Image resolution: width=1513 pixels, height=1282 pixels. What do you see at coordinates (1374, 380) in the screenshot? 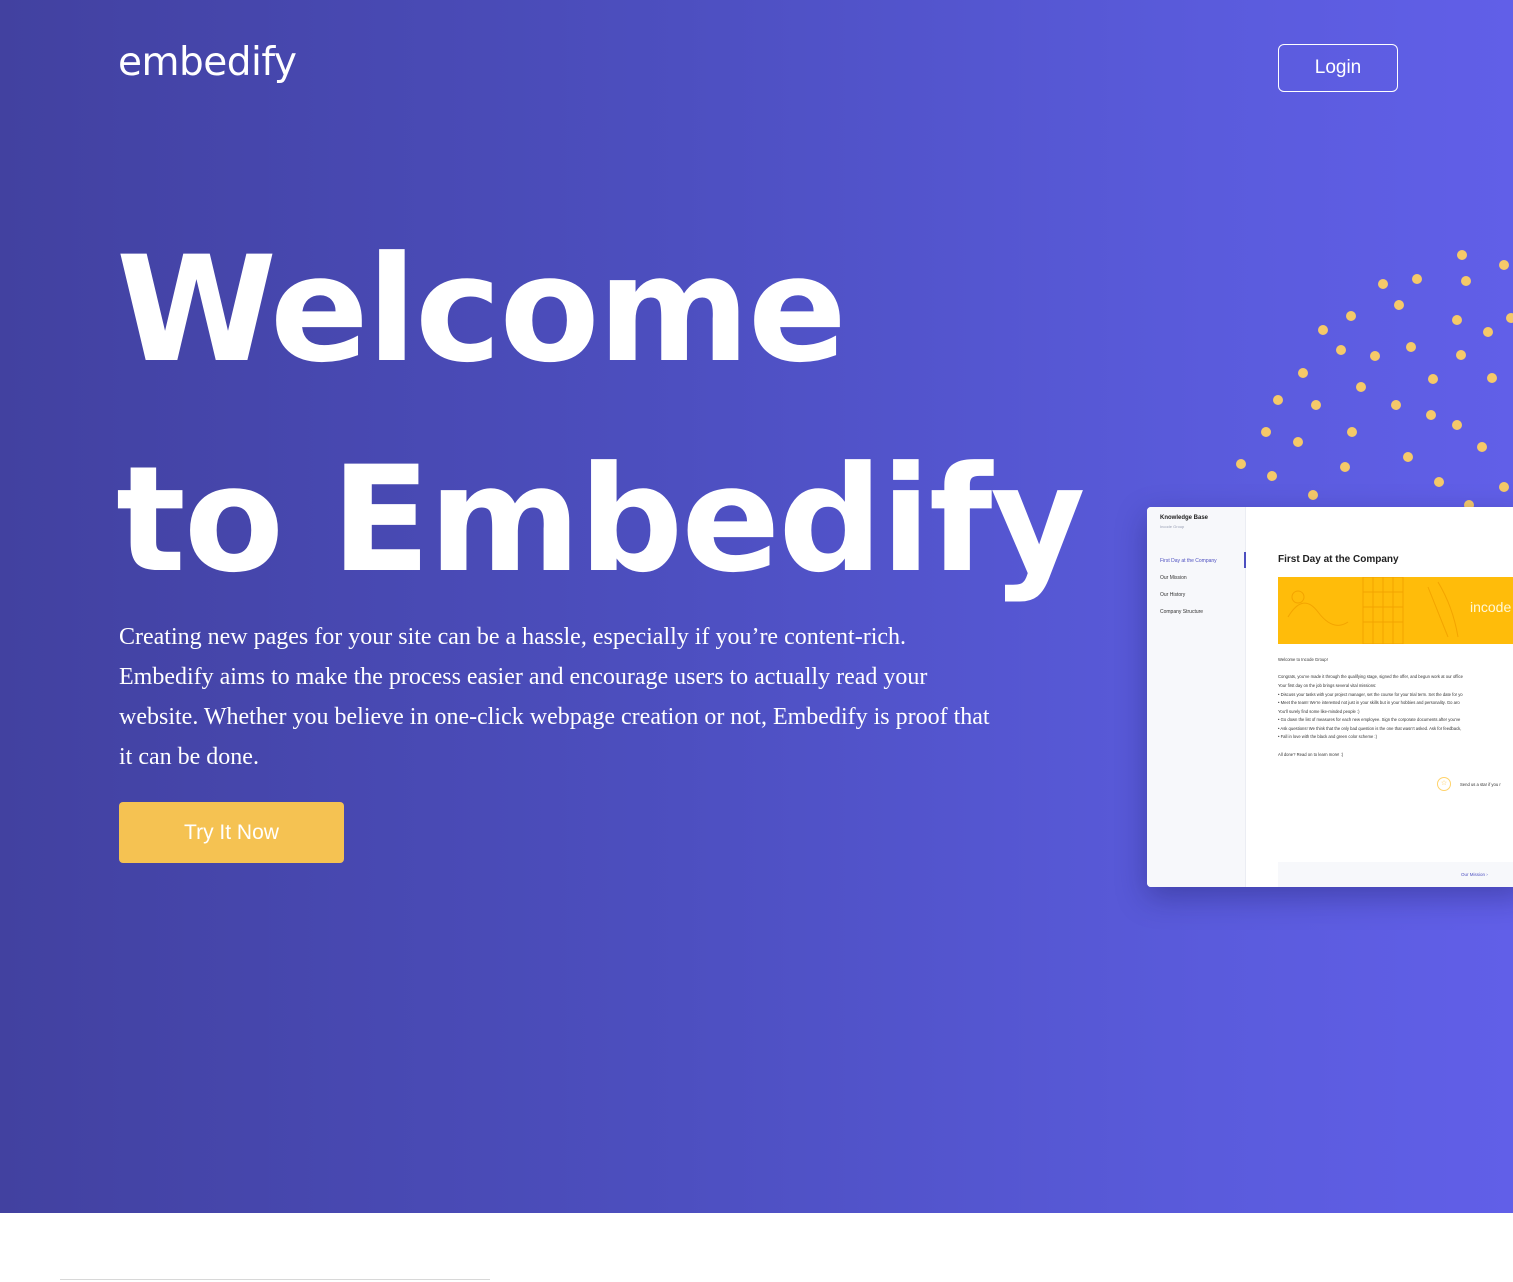
I see `dots-decoration` at bounding box center [1374, 380].